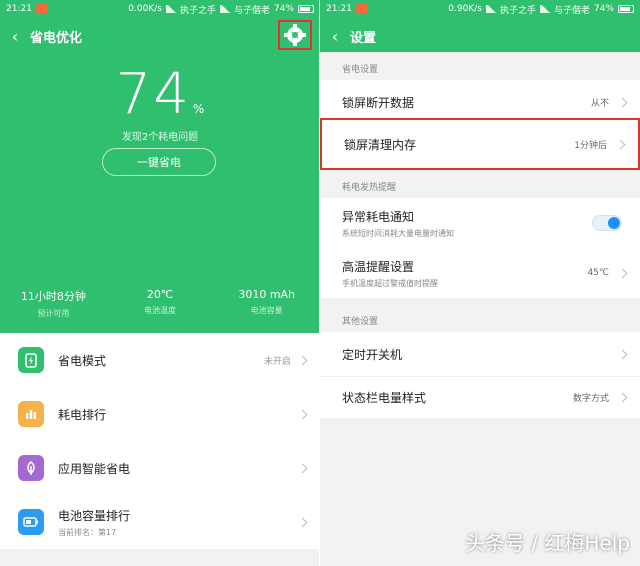 Image resolution: width=640 pixels, height=566 pixels. I want to click on list-item-power-saving-mode: 省电模式 未开启, so click(160, 360).